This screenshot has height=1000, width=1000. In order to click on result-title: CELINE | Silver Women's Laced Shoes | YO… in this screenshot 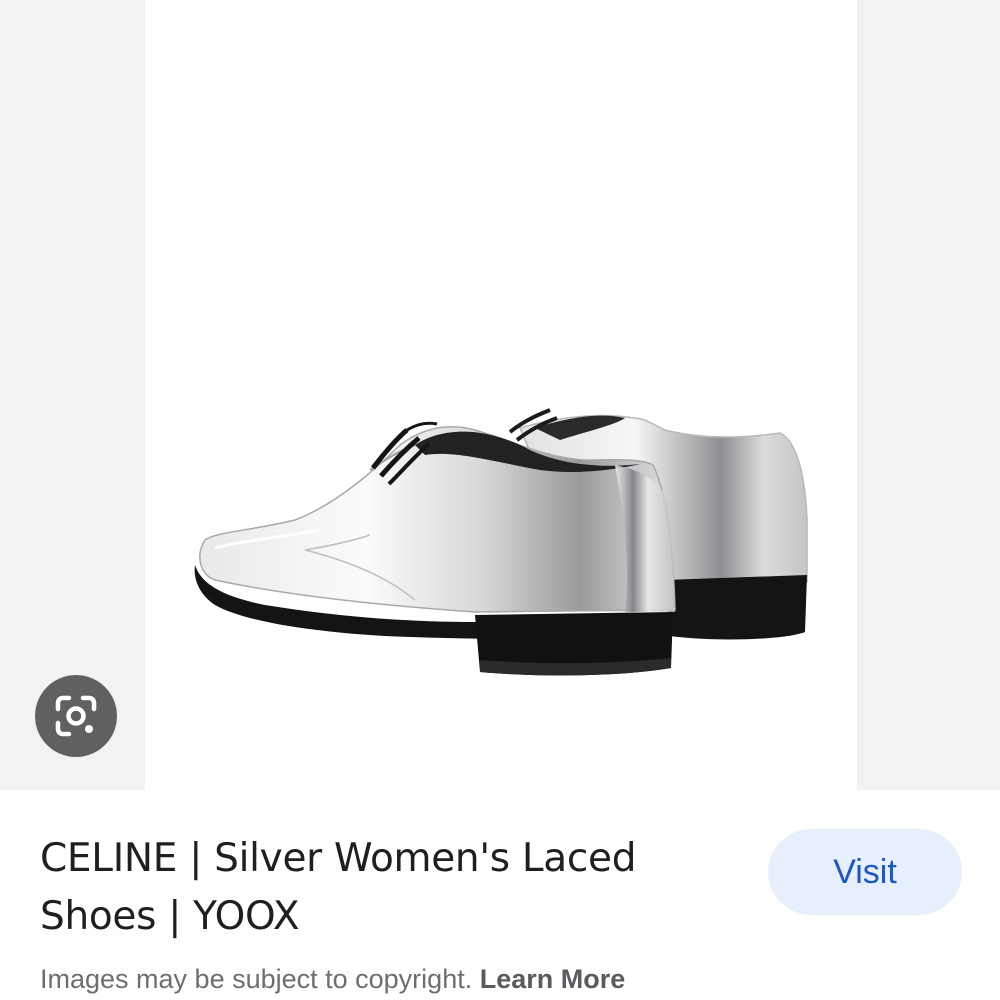, I will do `click(385, 888)`.